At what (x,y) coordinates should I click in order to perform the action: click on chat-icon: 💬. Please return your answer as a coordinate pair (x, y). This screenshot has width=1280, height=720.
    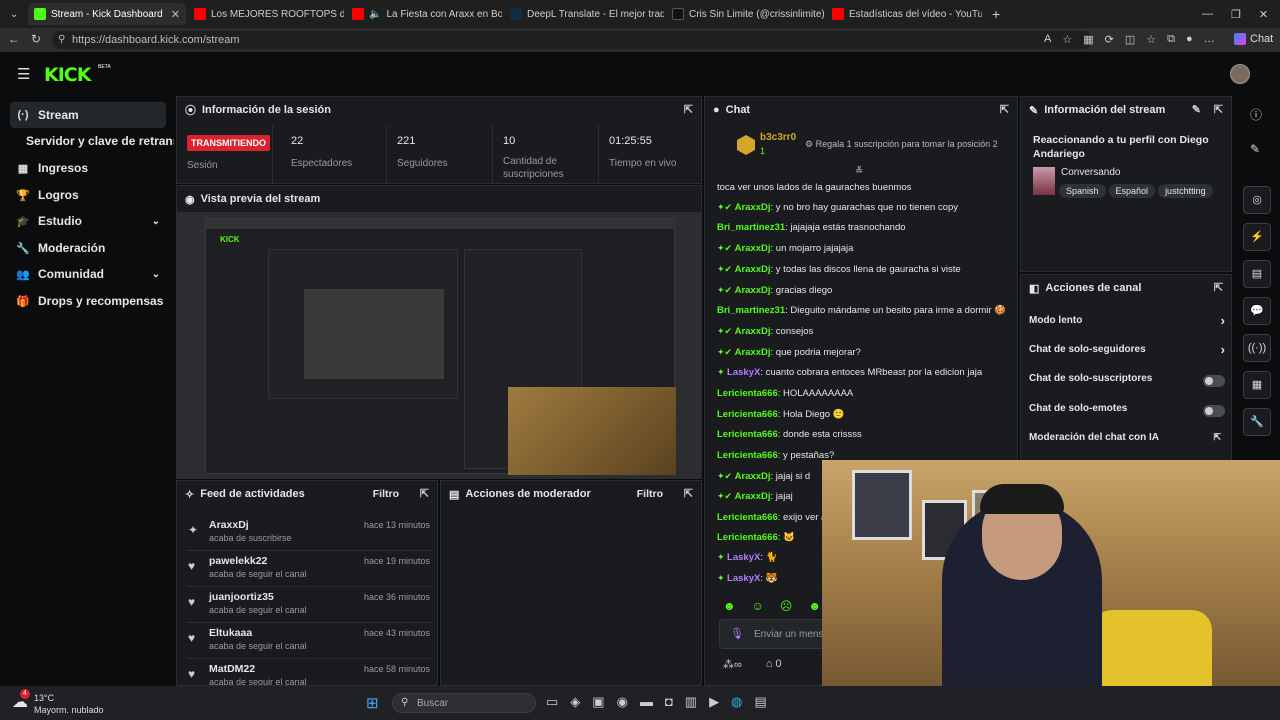
    Looking at the image, I should click on (1257, 311).